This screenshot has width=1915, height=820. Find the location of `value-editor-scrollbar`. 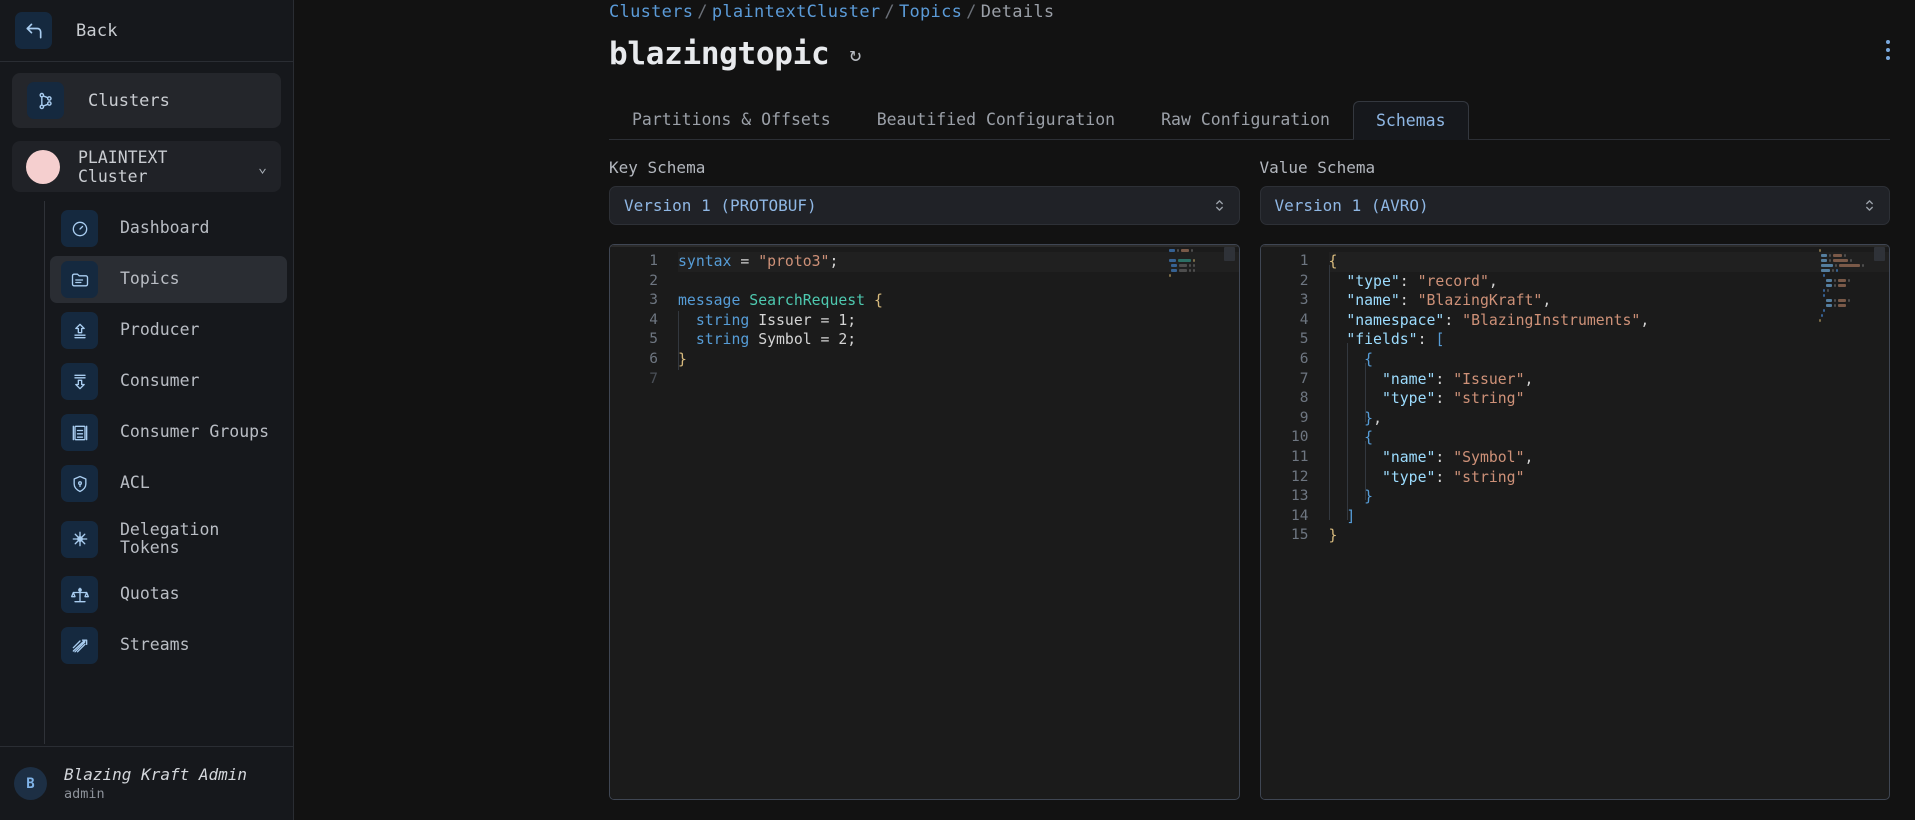

value-editor-scrollbar is located at coordinates (1879, 254).